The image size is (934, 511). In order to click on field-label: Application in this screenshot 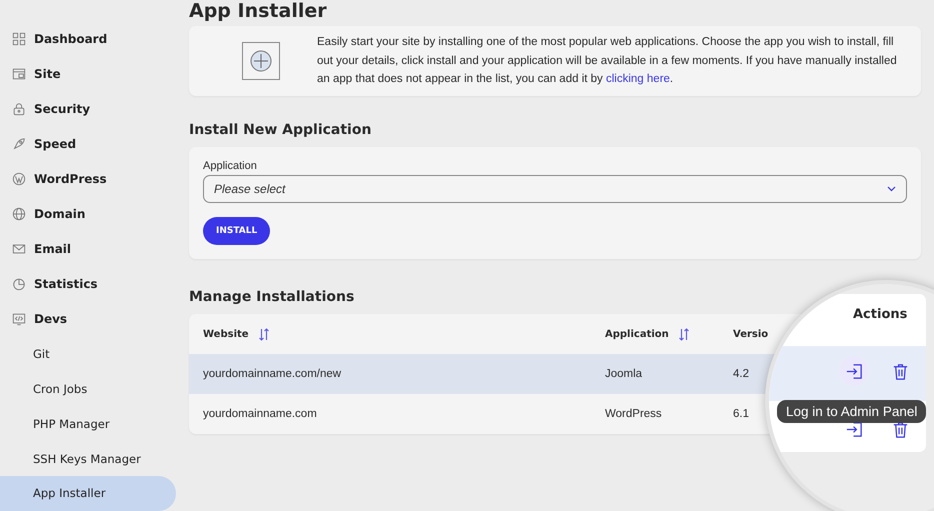, I will do `click(230, 166)`.